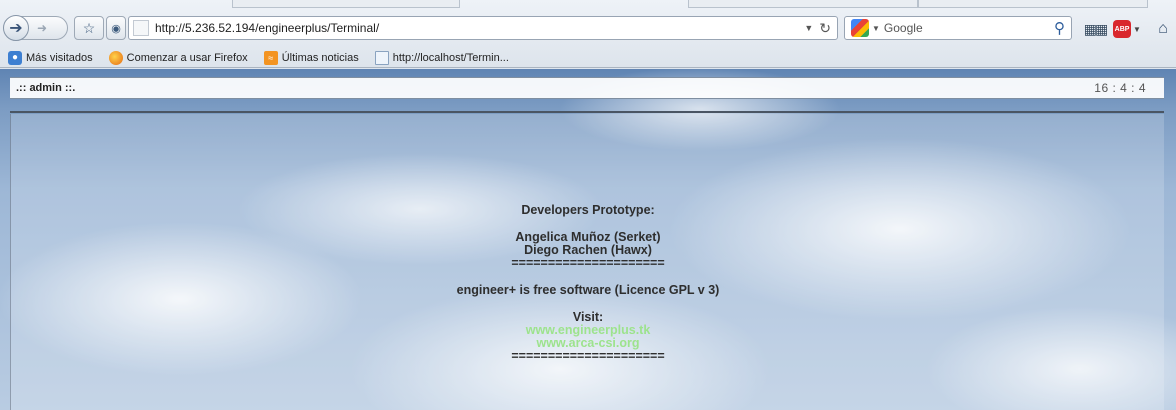 This screenshot has height=410, width=1176. I want to click on most-visited-icon: ●, so click(15, 57).